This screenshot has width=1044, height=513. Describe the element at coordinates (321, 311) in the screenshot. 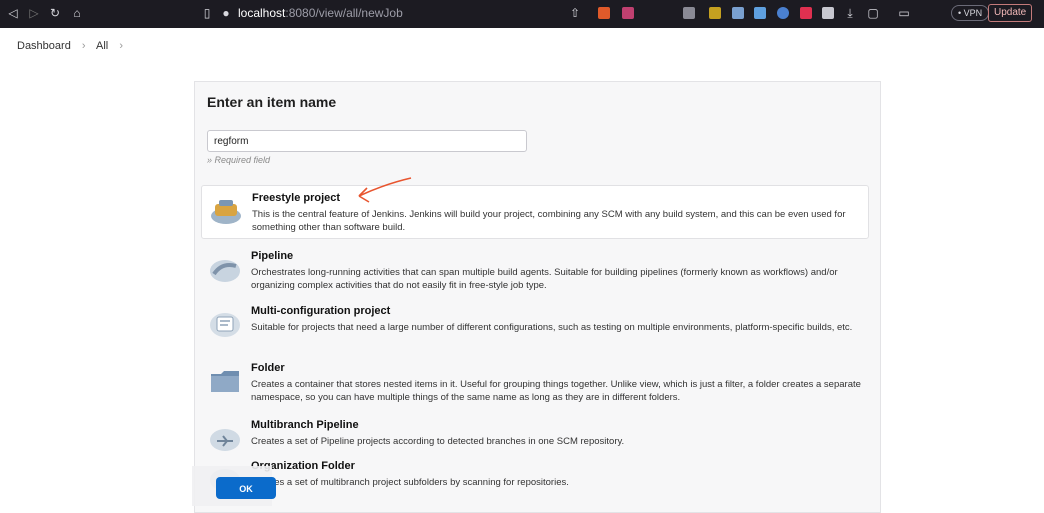

I see `item-title: Multi-configuration project` at that location.